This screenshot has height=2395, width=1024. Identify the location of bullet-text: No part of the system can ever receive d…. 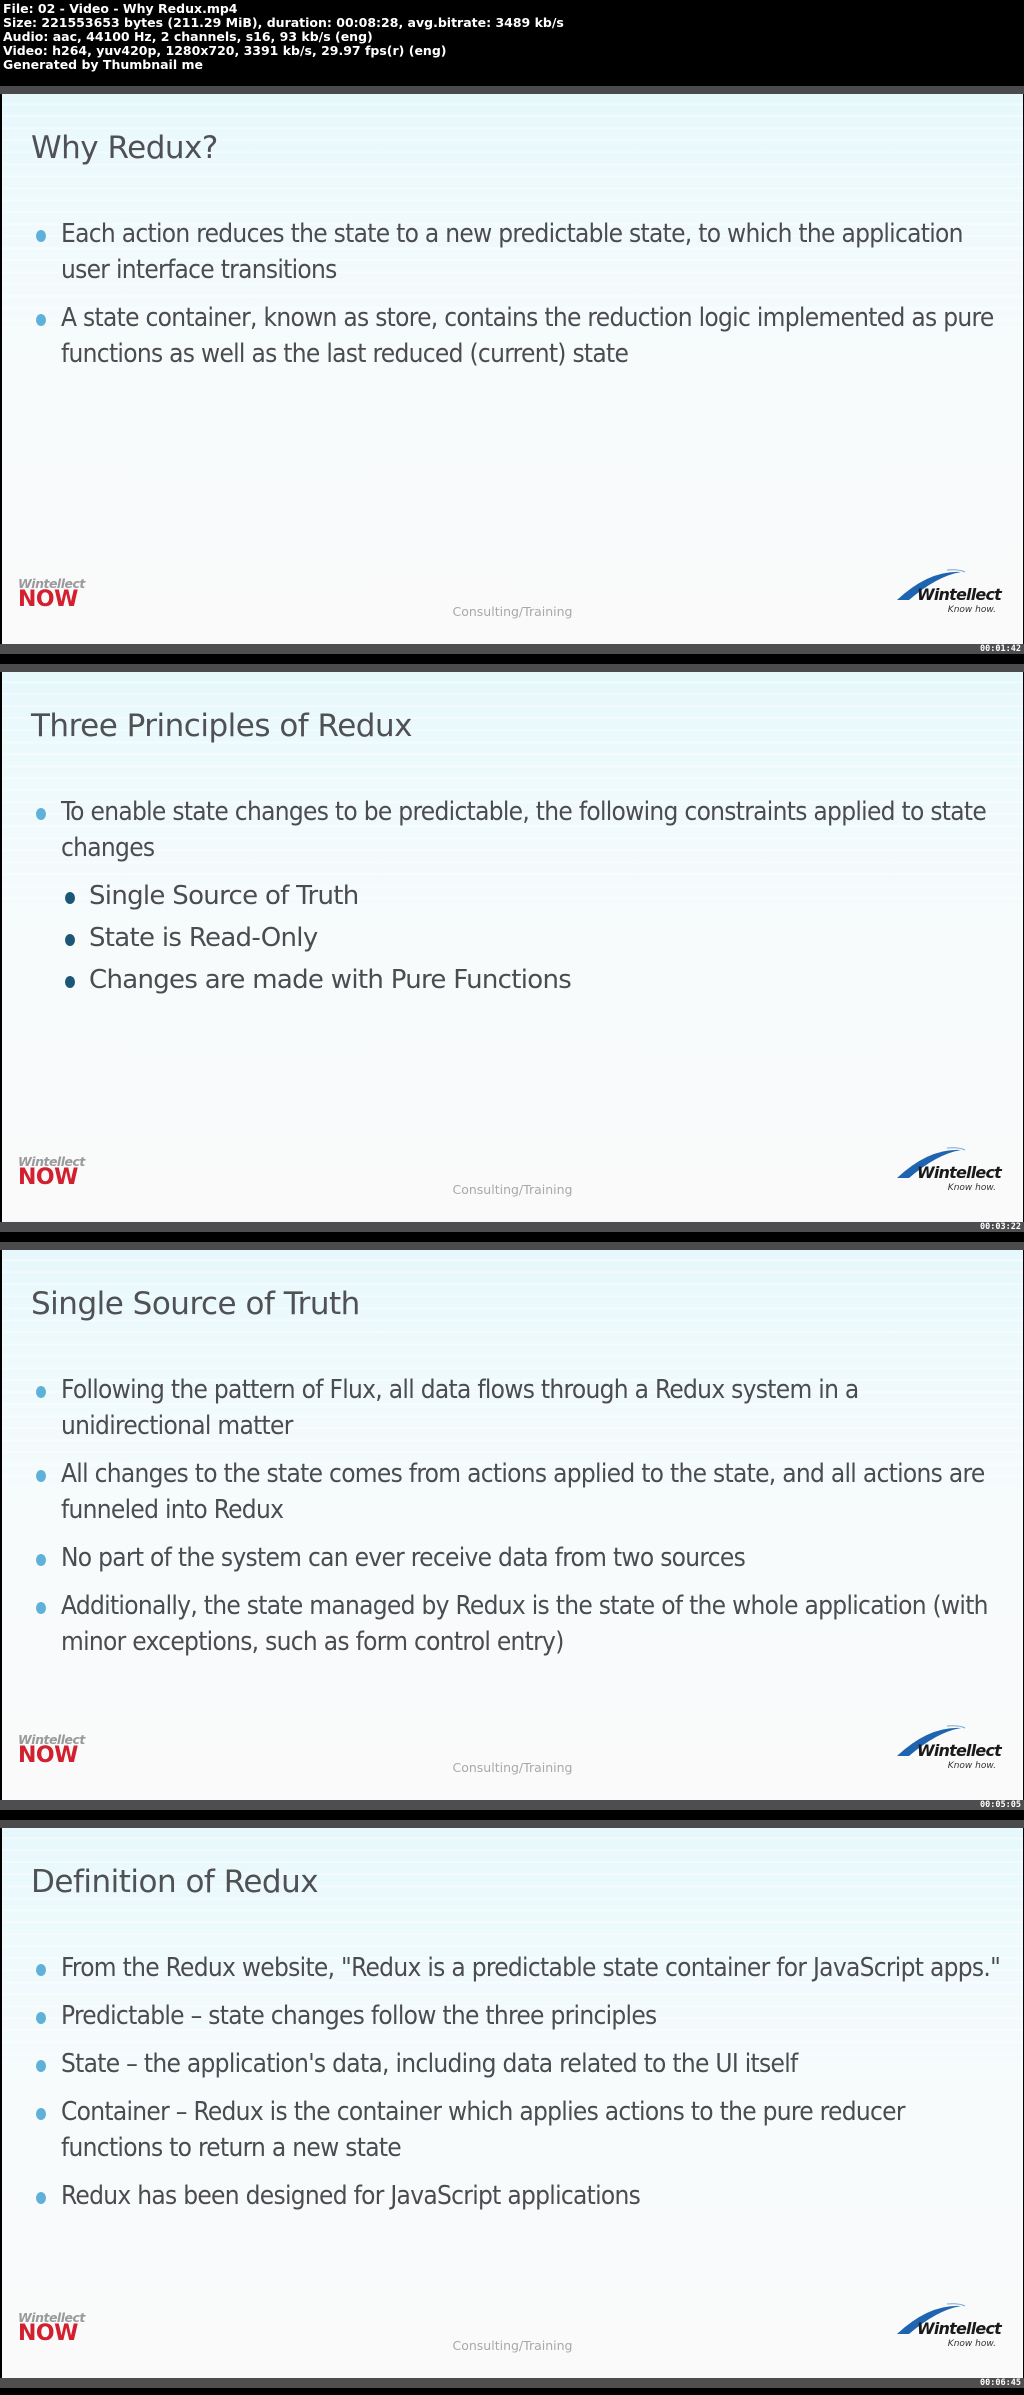
(403, 1558).